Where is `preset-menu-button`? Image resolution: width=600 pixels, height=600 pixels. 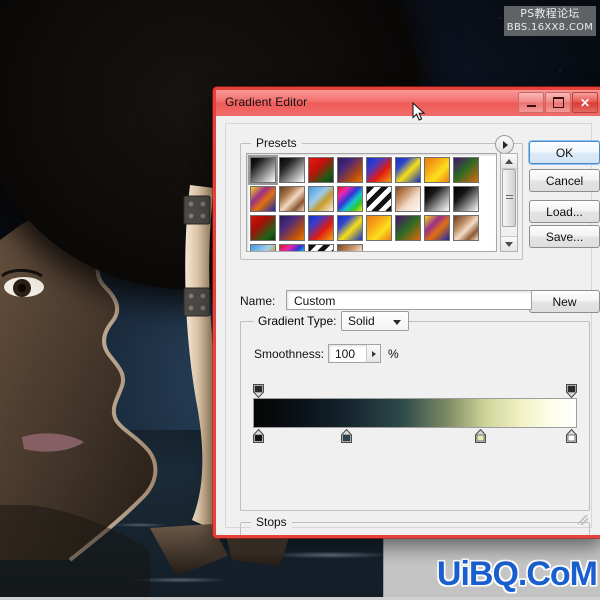
preset-menu-button is located at coordinates (504, 144).